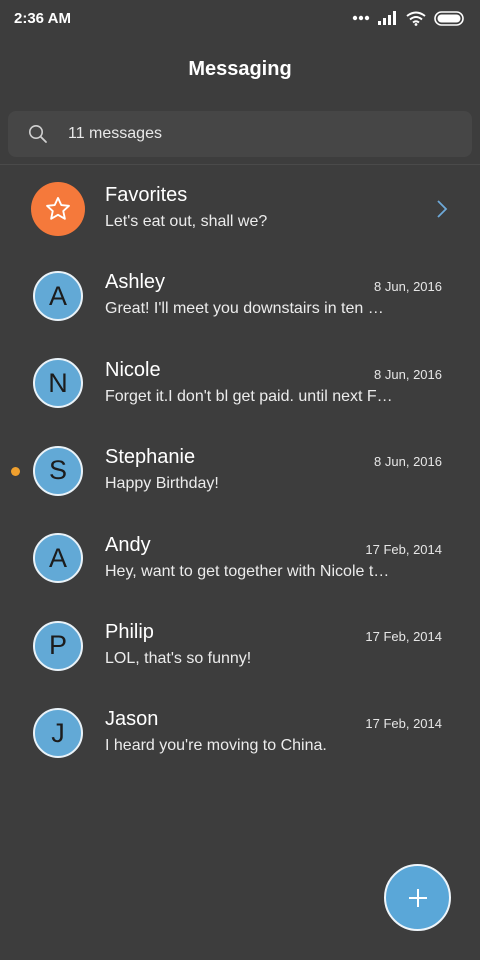  Describe the element at coordinates (387, 18) in the screenshot. I see `signal-icon` at that location.